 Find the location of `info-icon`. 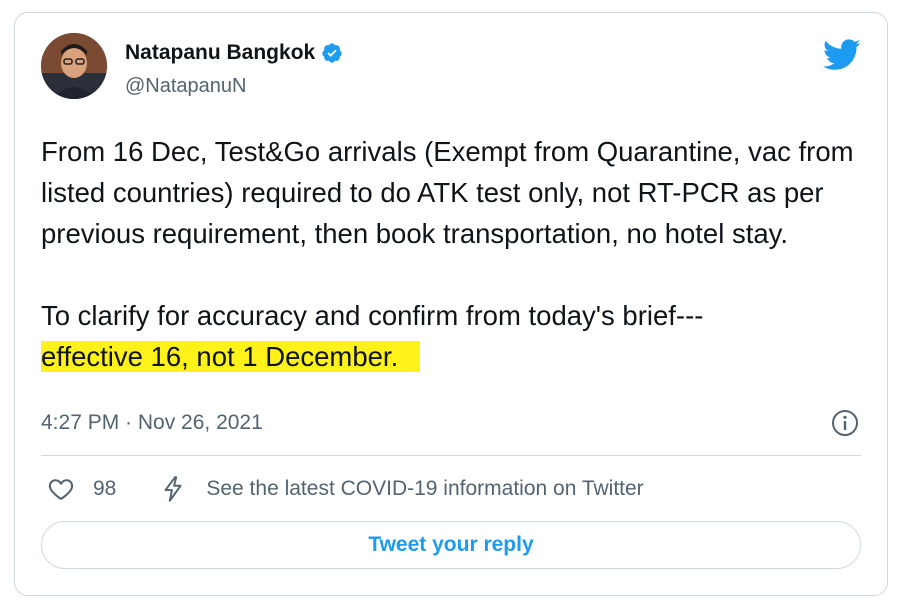

info-icon is located at coordinates (845, 423).